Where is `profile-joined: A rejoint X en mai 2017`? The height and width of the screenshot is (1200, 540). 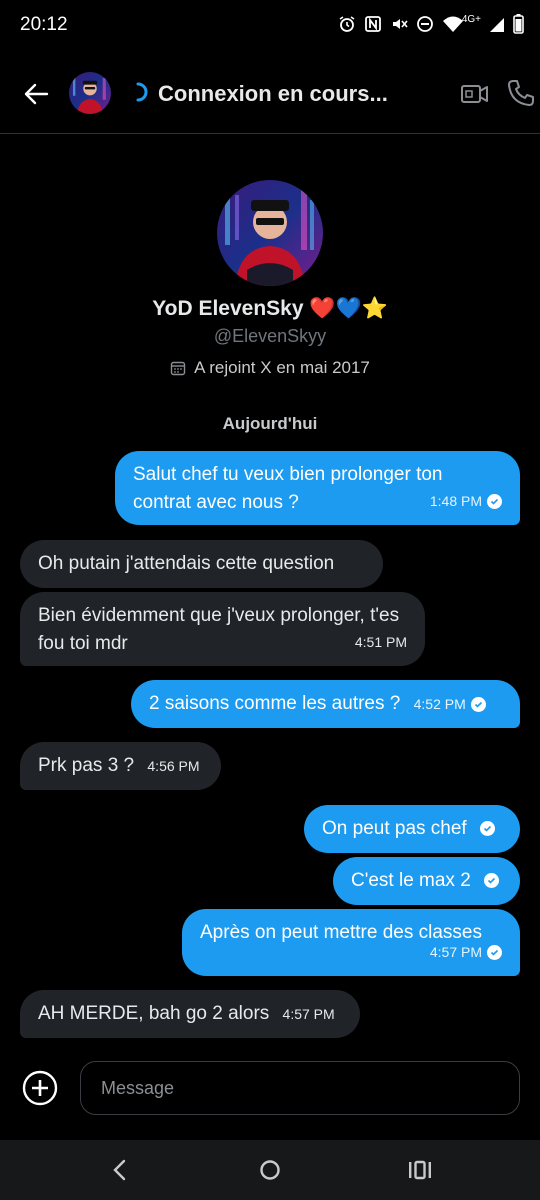
profile-joined: A rejoint X en mai 2017 is located at coordinates (270, 368).